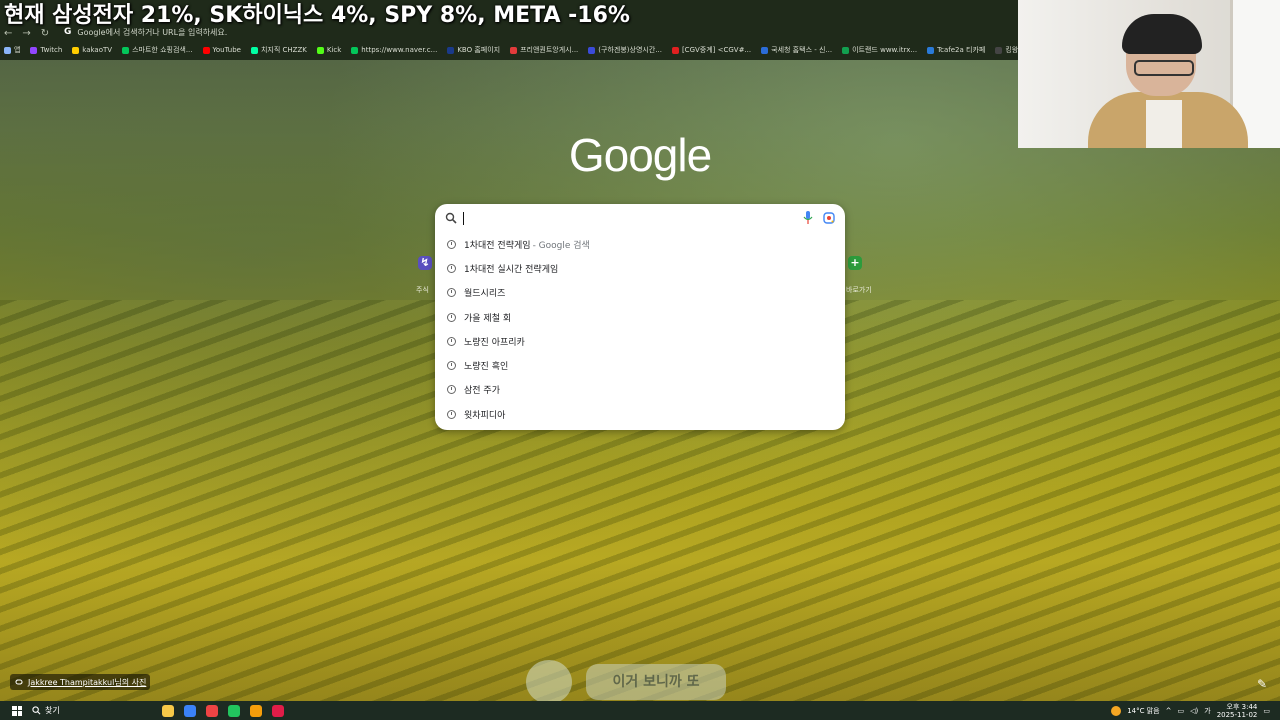 The image size is (1280, 720). I want to click on google-logo: Google, so click(640, 155).